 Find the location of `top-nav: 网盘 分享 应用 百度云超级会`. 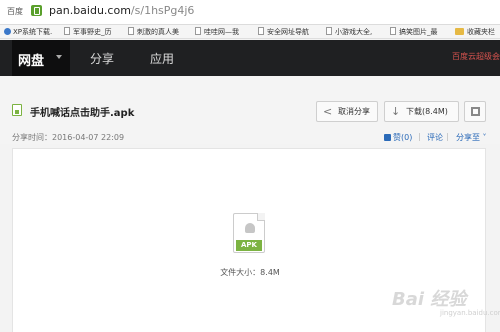

top-nav: 网盘 分享 应用 百度云超级会 is located at coordinates (250, 58).